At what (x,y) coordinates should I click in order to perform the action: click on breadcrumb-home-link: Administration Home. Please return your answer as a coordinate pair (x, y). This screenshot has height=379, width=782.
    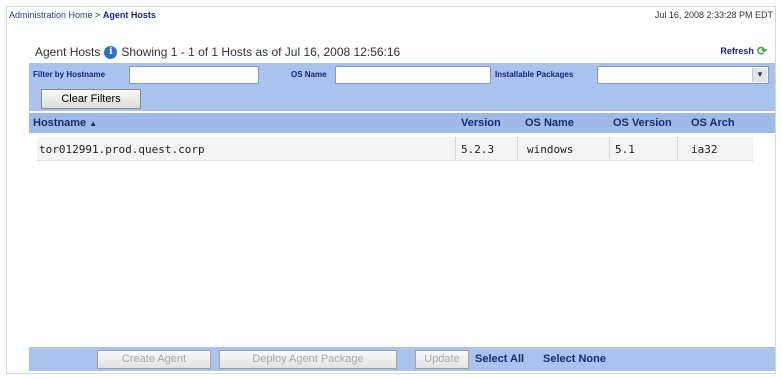
    Looking at the image, I should click on (51, 15).